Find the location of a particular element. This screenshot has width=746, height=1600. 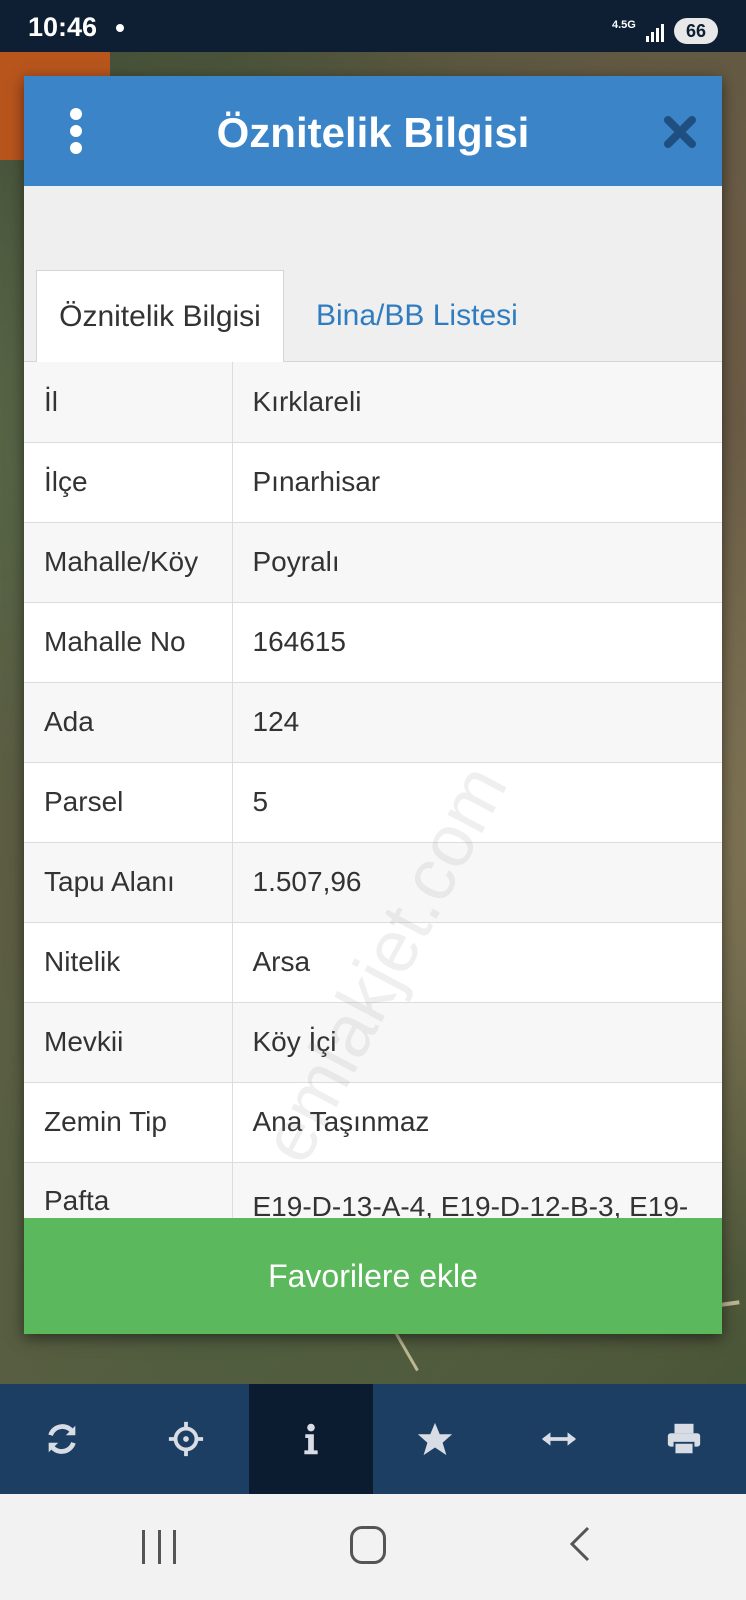

bottom-toolbar is located at coordinates (373, 1439).